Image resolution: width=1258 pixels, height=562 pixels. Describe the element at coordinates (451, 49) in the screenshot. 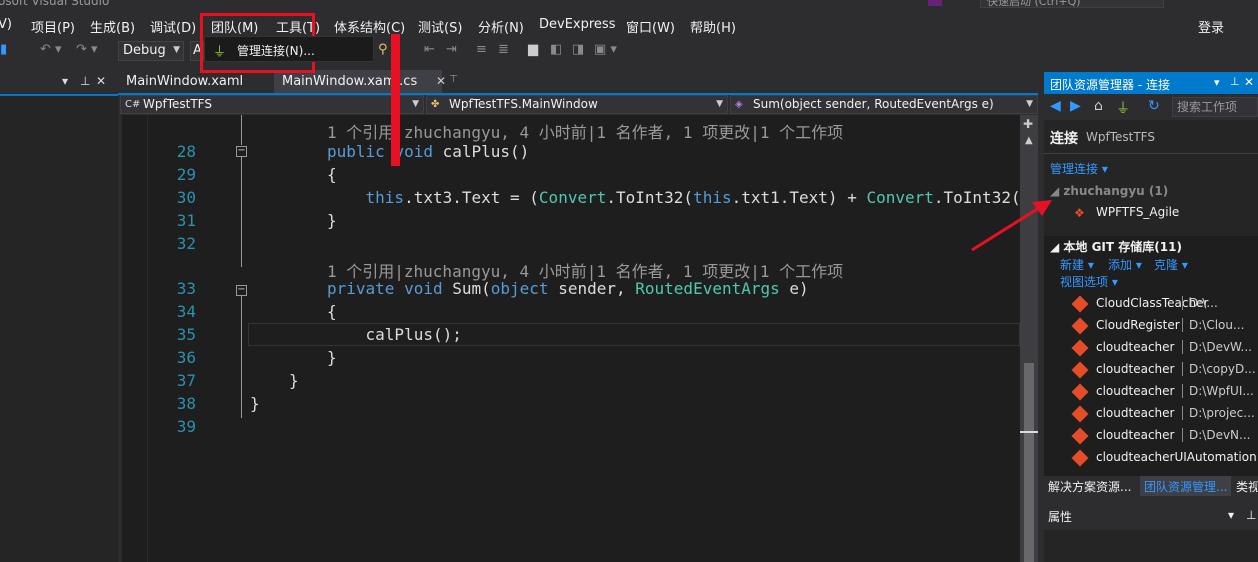

I see `outdent-icon: ⇥` at that location.